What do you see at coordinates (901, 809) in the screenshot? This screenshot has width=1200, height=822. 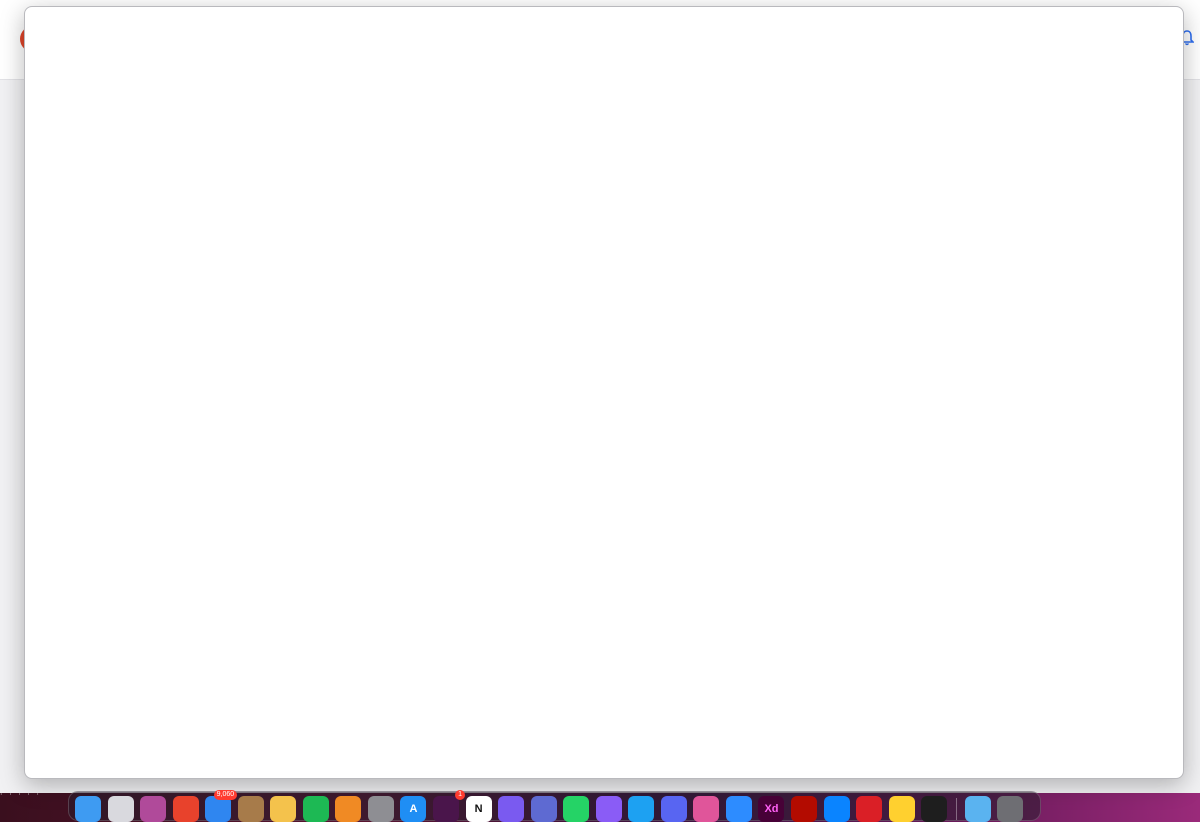 I see `miro-icon` at bounding box center [901, 809].